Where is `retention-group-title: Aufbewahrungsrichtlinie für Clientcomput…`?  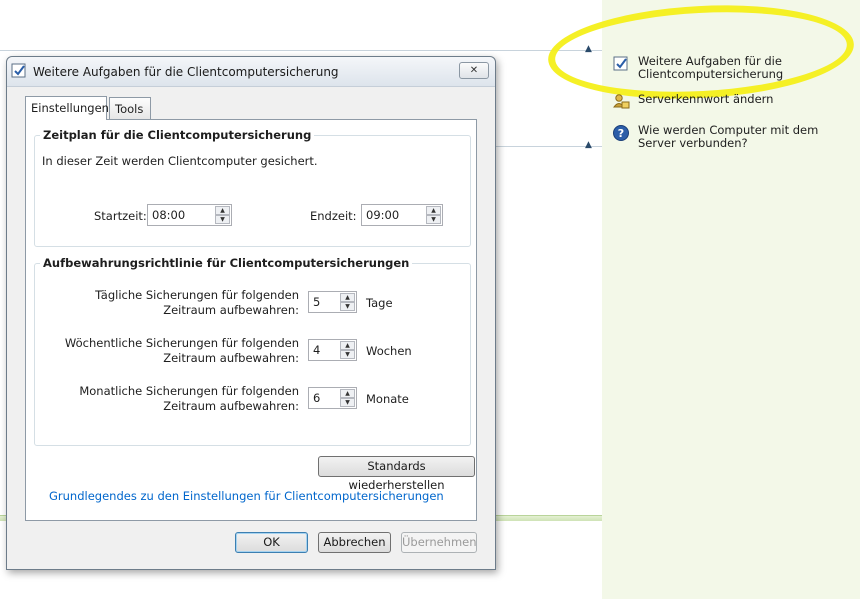
retention-group-title: Aufbewahrungsrichtlinie für Clientcomput… is located at coordinates (226, 263).